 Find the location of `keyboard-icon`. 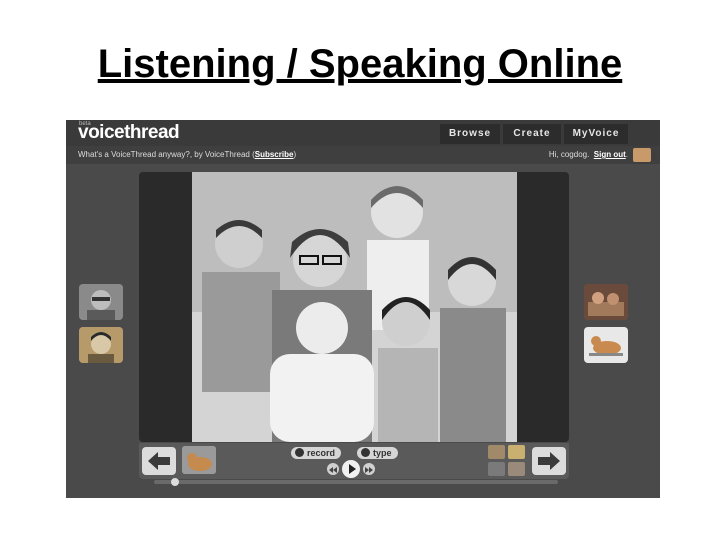

keyboard-icon is located at coordinates (365, 452).